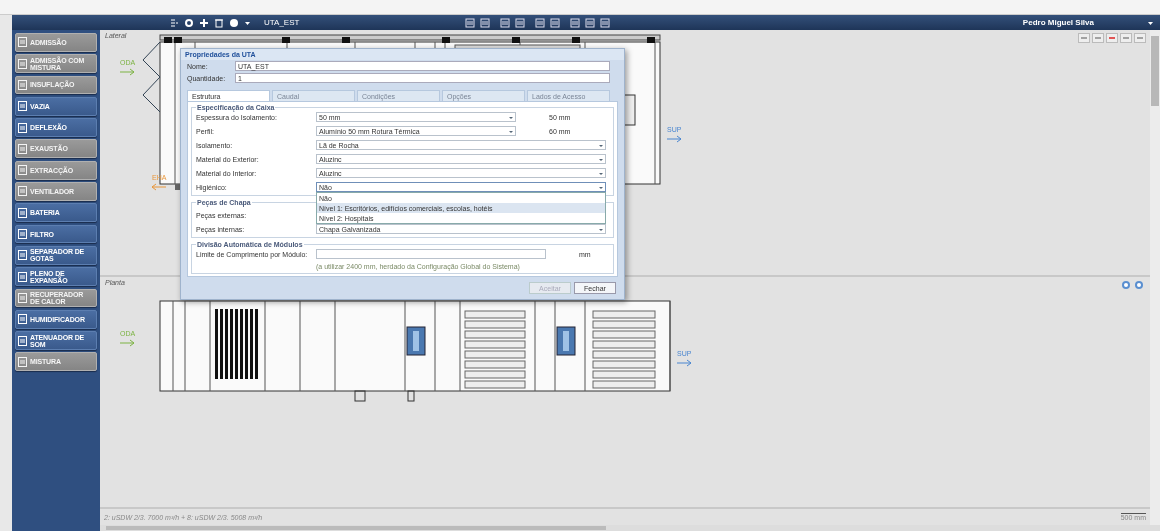 The image size is (1160, 531). Describe the element at coordinates (431, 254) in the screenshot. I see `input-field` at that location.